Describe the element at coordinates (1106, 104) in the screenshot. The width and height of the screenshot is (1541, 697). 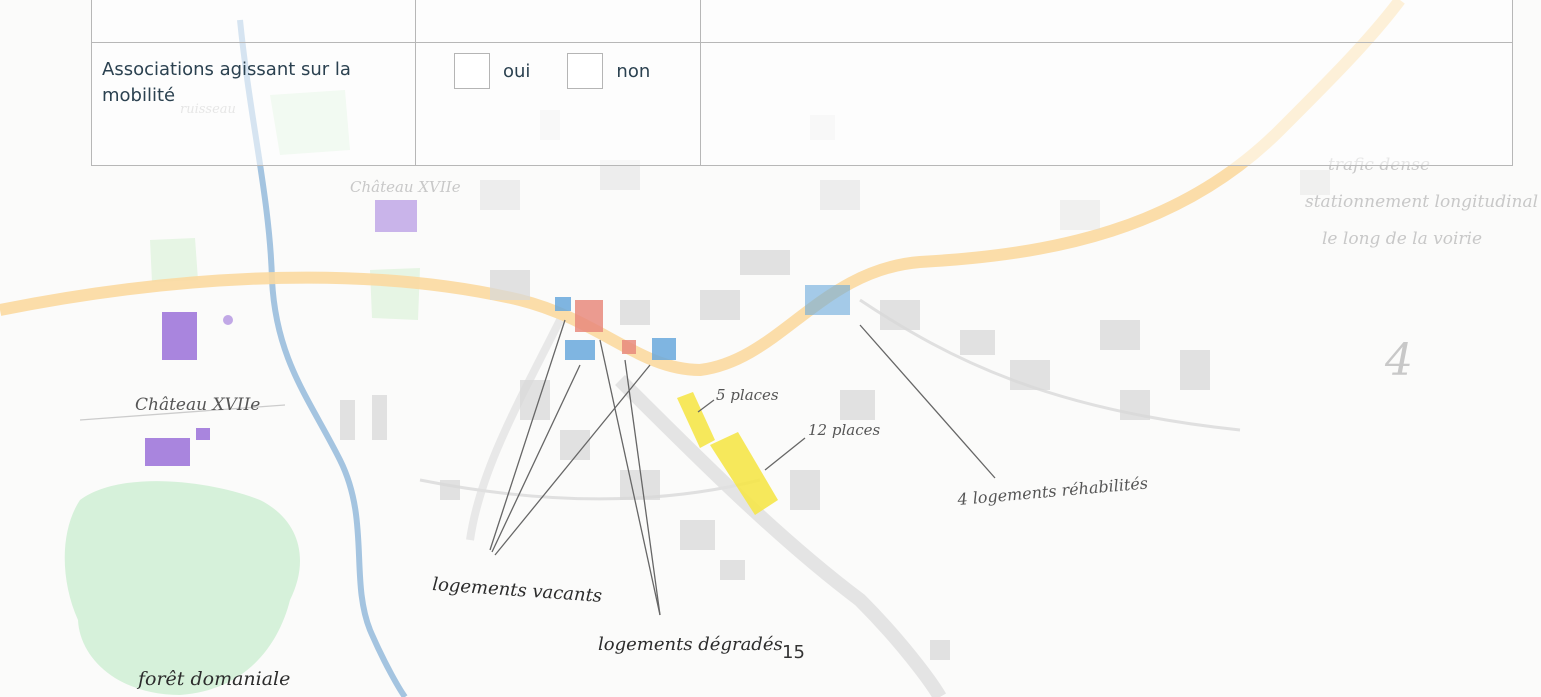
I see `notes-field` at that location.